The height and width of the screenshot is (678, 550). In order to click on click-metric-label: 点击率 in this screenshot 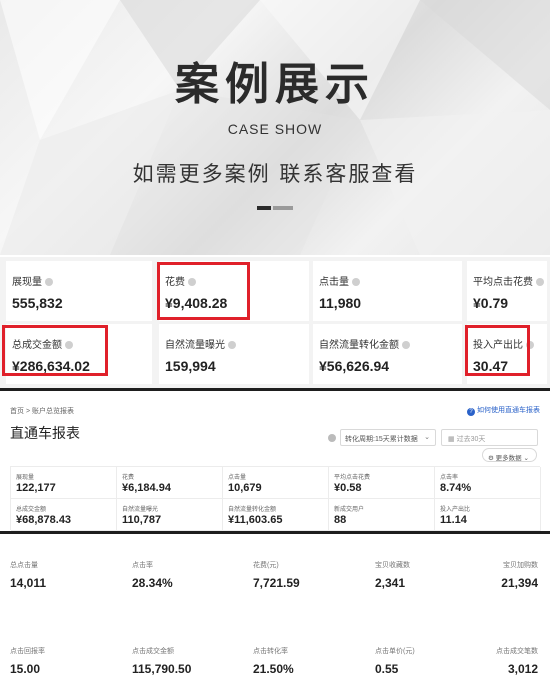, I will do `click(142, 565)`.